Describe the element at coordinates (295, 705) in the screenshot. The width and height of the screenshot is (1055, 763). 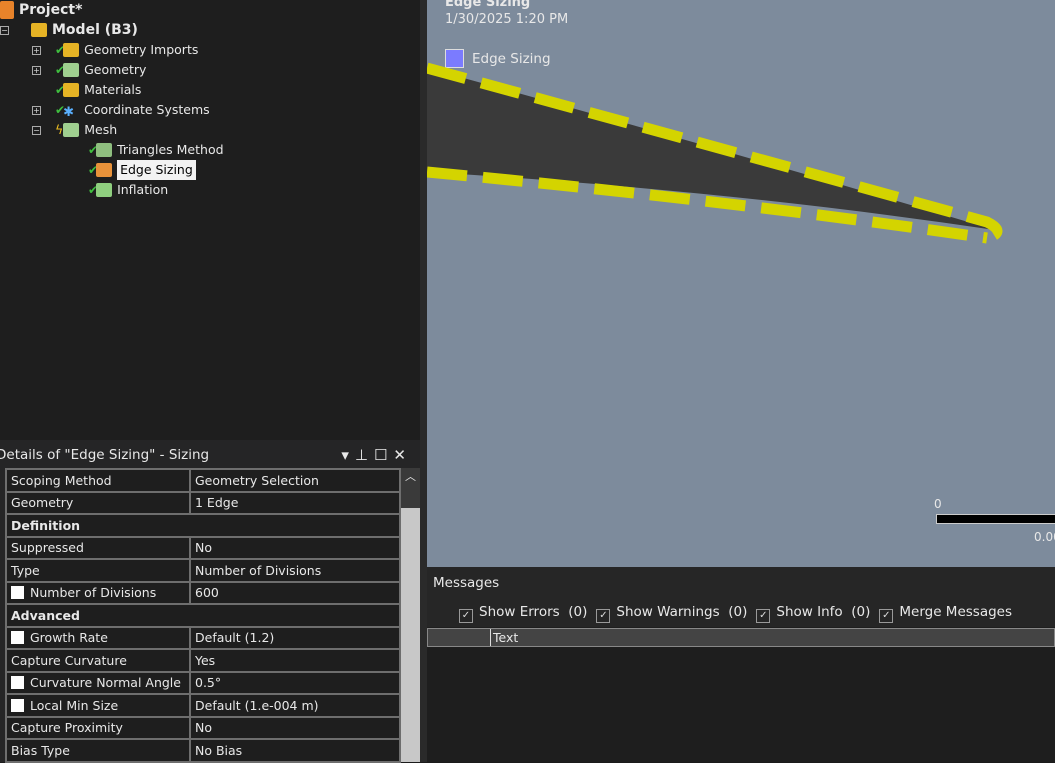
I see `property-value: Default (1.e-004 m)` at that location.